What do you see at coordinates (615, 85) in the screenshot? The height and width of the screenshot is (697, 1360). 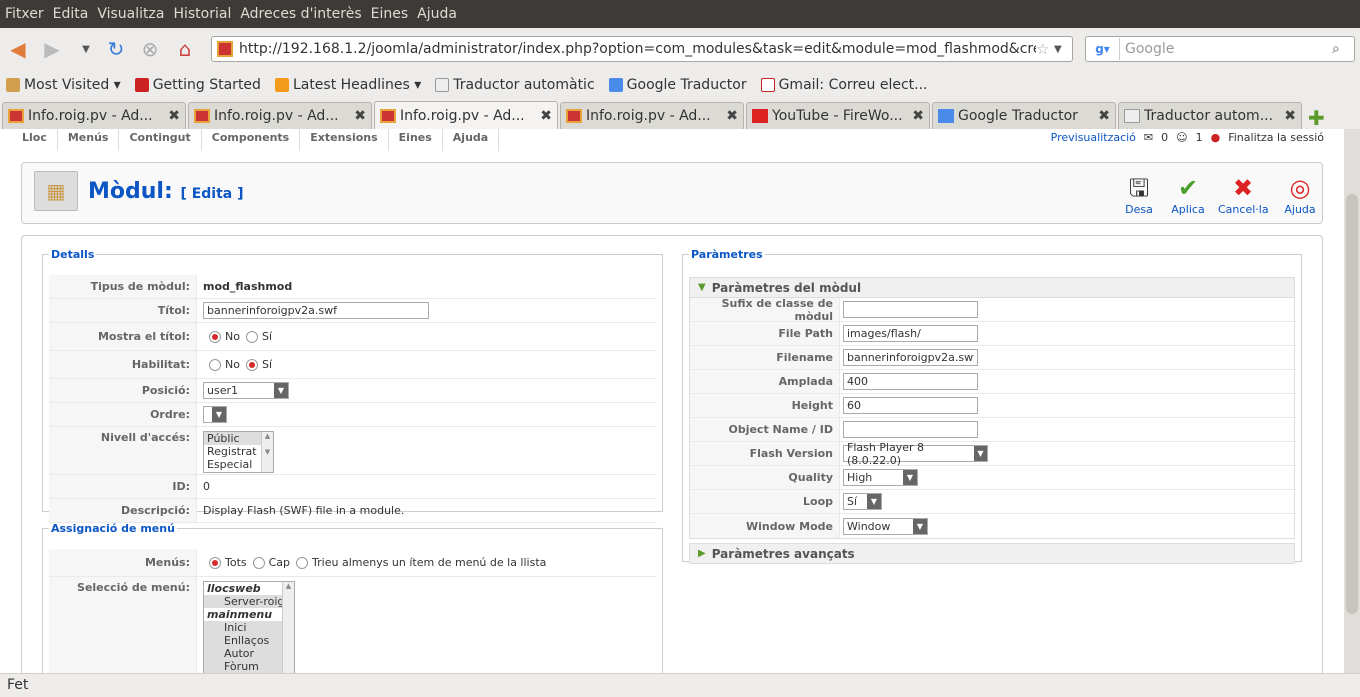 I see `translate-icon` at bounding box center [615, 85].